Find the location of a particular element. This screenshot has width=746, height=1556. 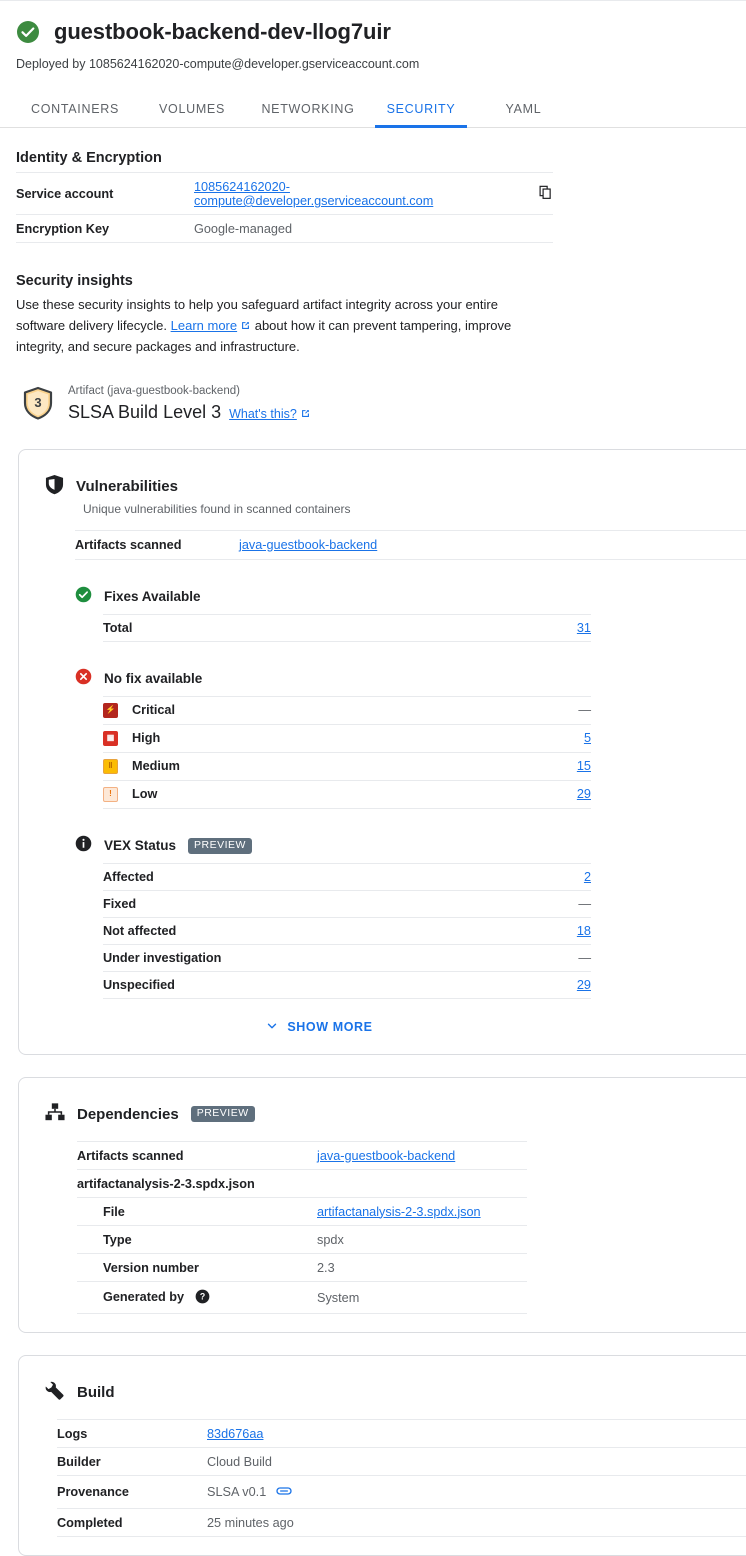

vex-fixed-label: Fixed is located at coordinates (312, 904).